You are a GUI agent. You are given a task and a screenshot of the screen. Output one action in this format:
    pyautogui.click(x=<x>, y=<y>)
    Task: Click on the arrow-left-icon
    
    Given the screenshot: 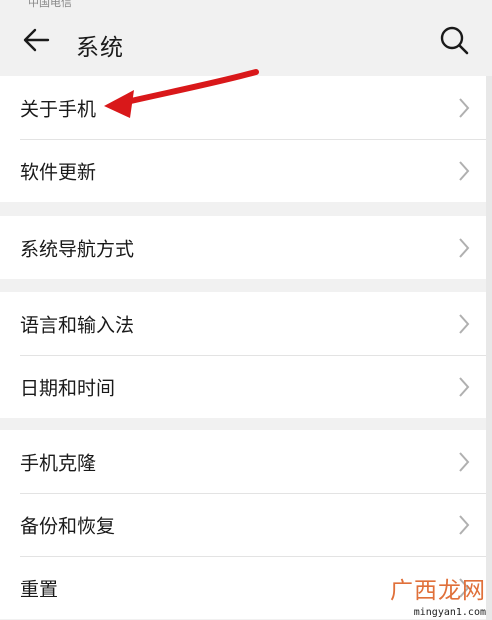 What is the action you would take?
    pyautogui.click(x=36, y=40)
    